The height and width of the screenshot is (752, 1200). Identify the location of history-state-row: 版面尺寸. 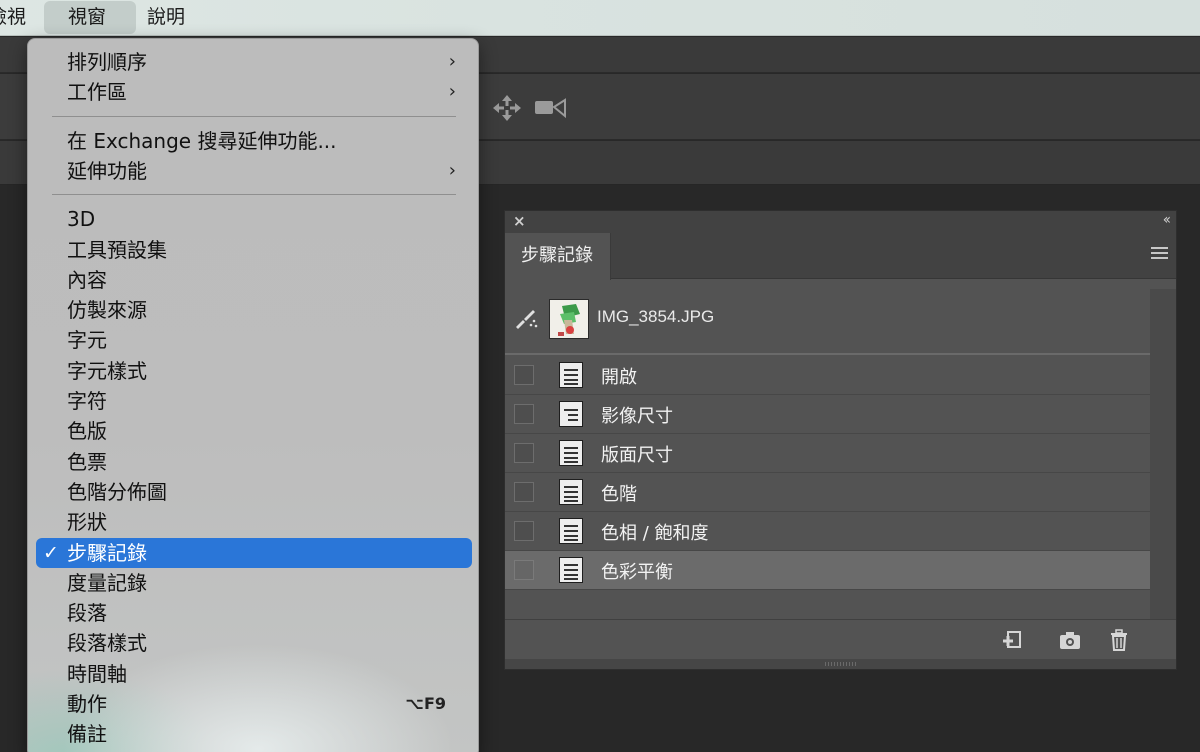
(827, 453).